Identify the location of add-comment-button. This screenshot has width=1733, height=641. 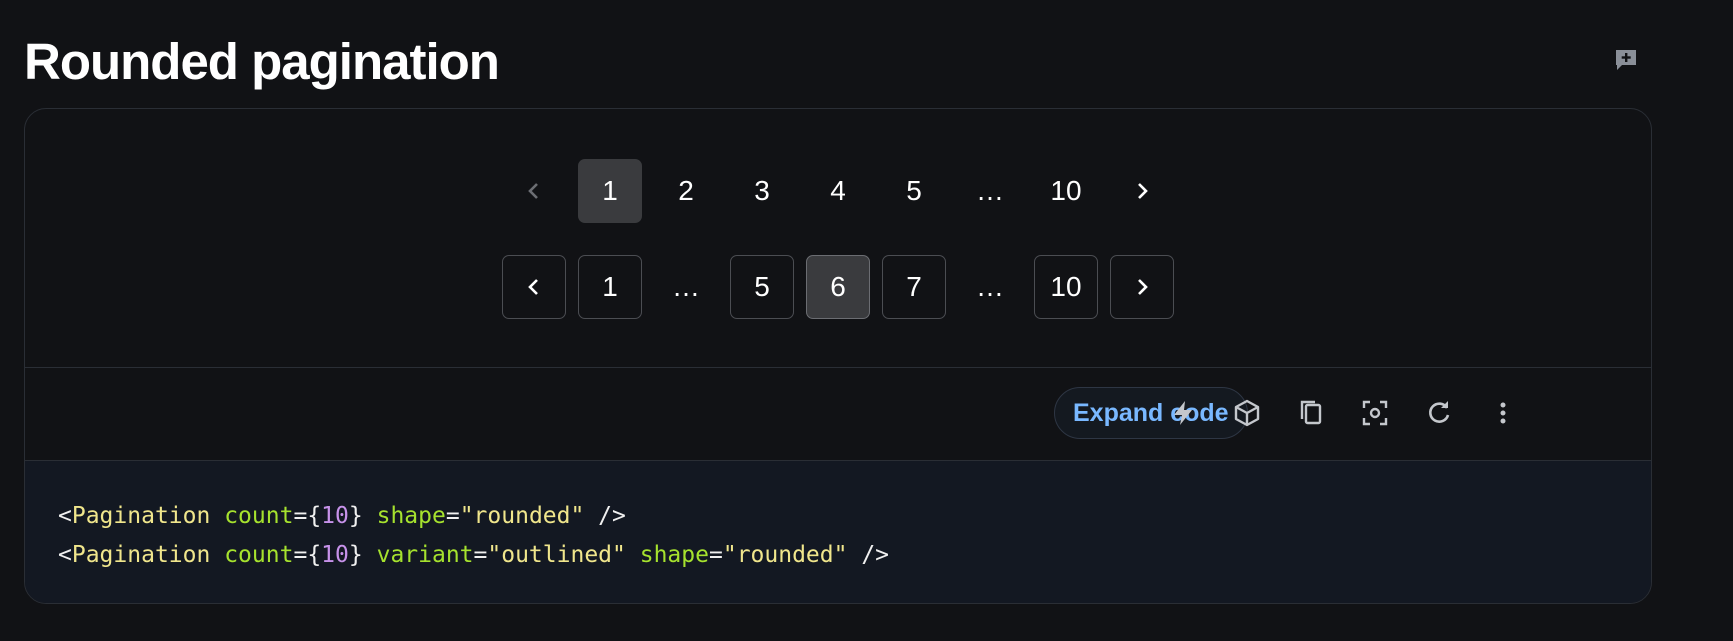
(1626, 60).